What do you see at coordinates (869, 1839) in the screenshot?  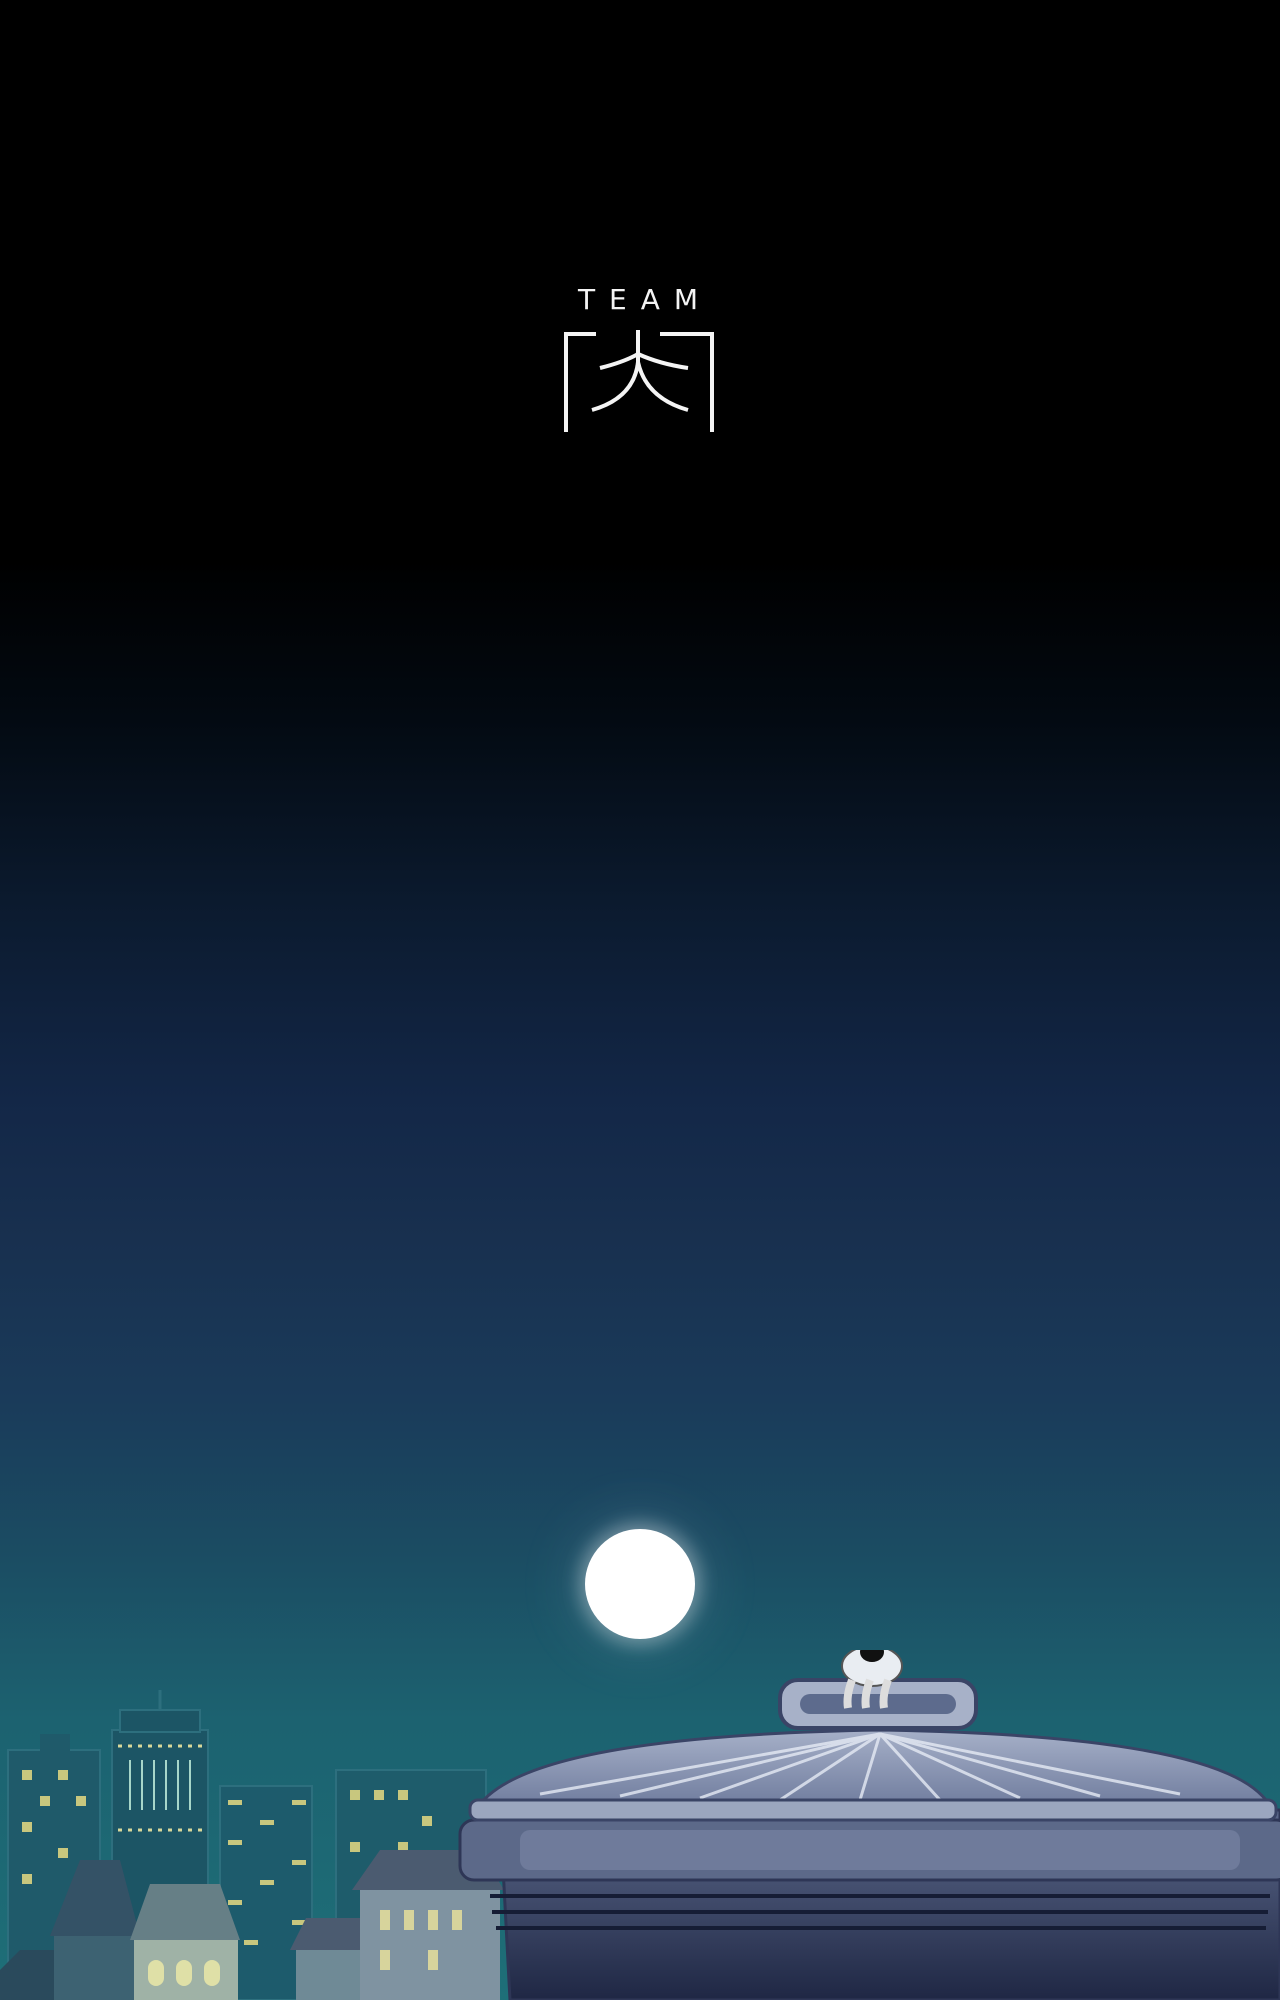 I see `giant-can` at bounding box center [869, 1839].